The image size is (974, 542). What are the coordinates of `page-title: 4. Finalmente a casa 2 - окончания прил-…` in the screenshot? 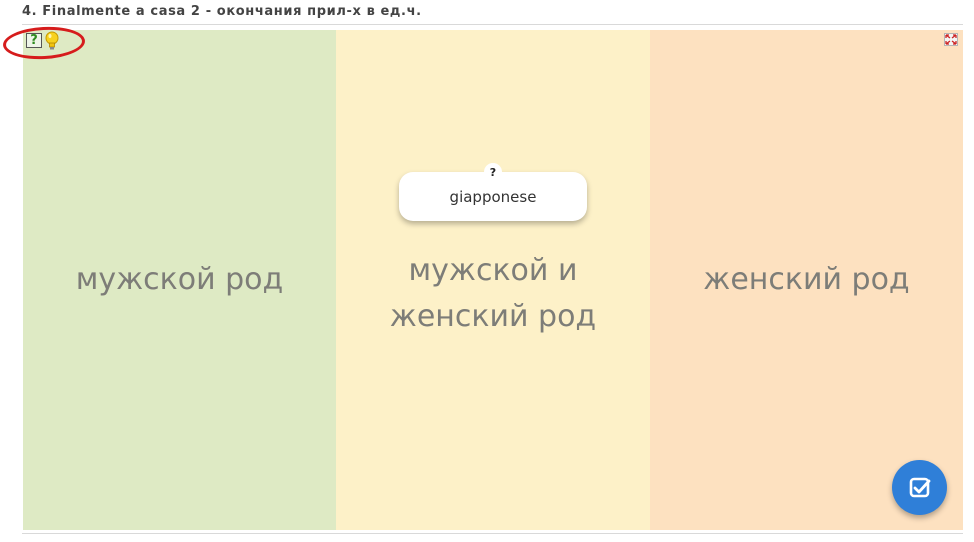 It's located at (222, 11).